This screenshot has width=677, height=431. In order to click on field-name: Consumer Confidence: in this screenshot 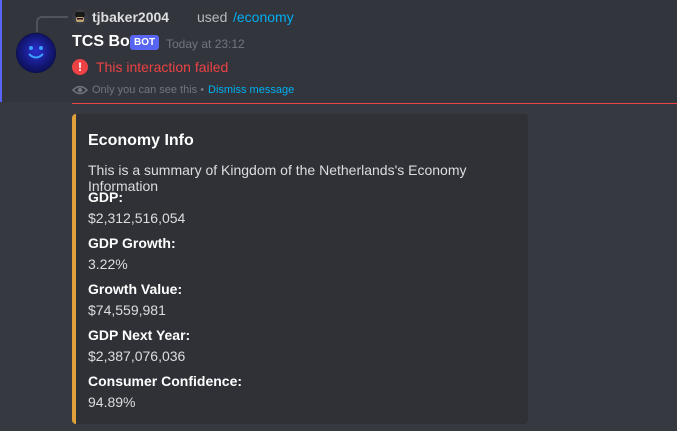, I will do `click(165, 381)`.